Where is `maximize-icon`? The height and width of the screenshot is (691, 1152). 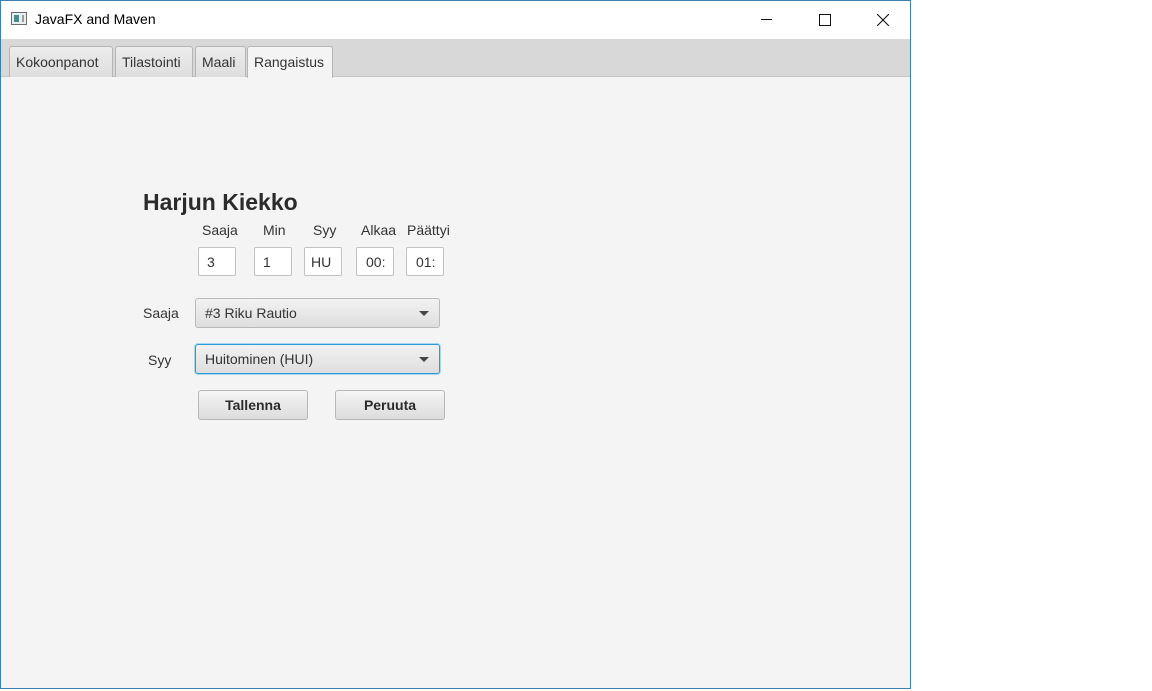
maximize-icon is located at coordinates (825, 20).